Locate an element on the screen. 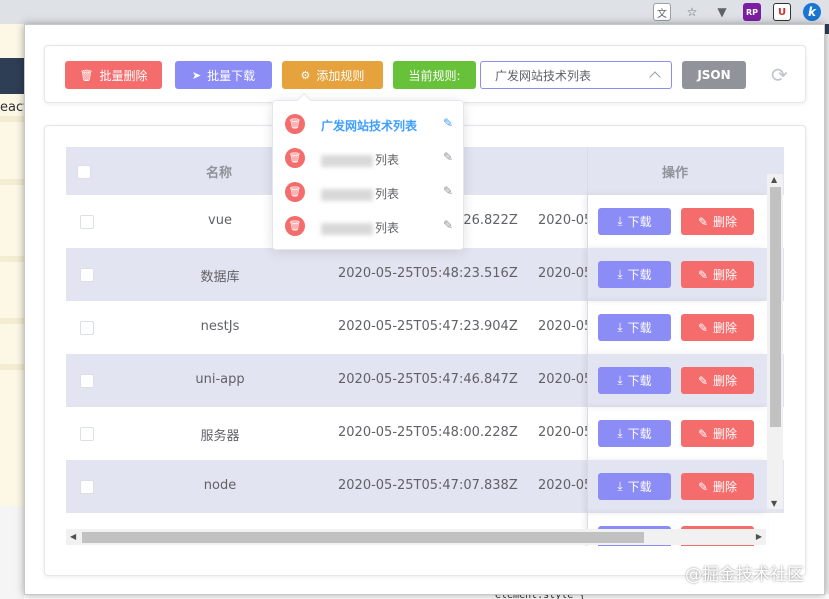 The image size is (829, 599). row-time: 2020-05-25T05:47:07.838Z is located at coordinates (428, 485).